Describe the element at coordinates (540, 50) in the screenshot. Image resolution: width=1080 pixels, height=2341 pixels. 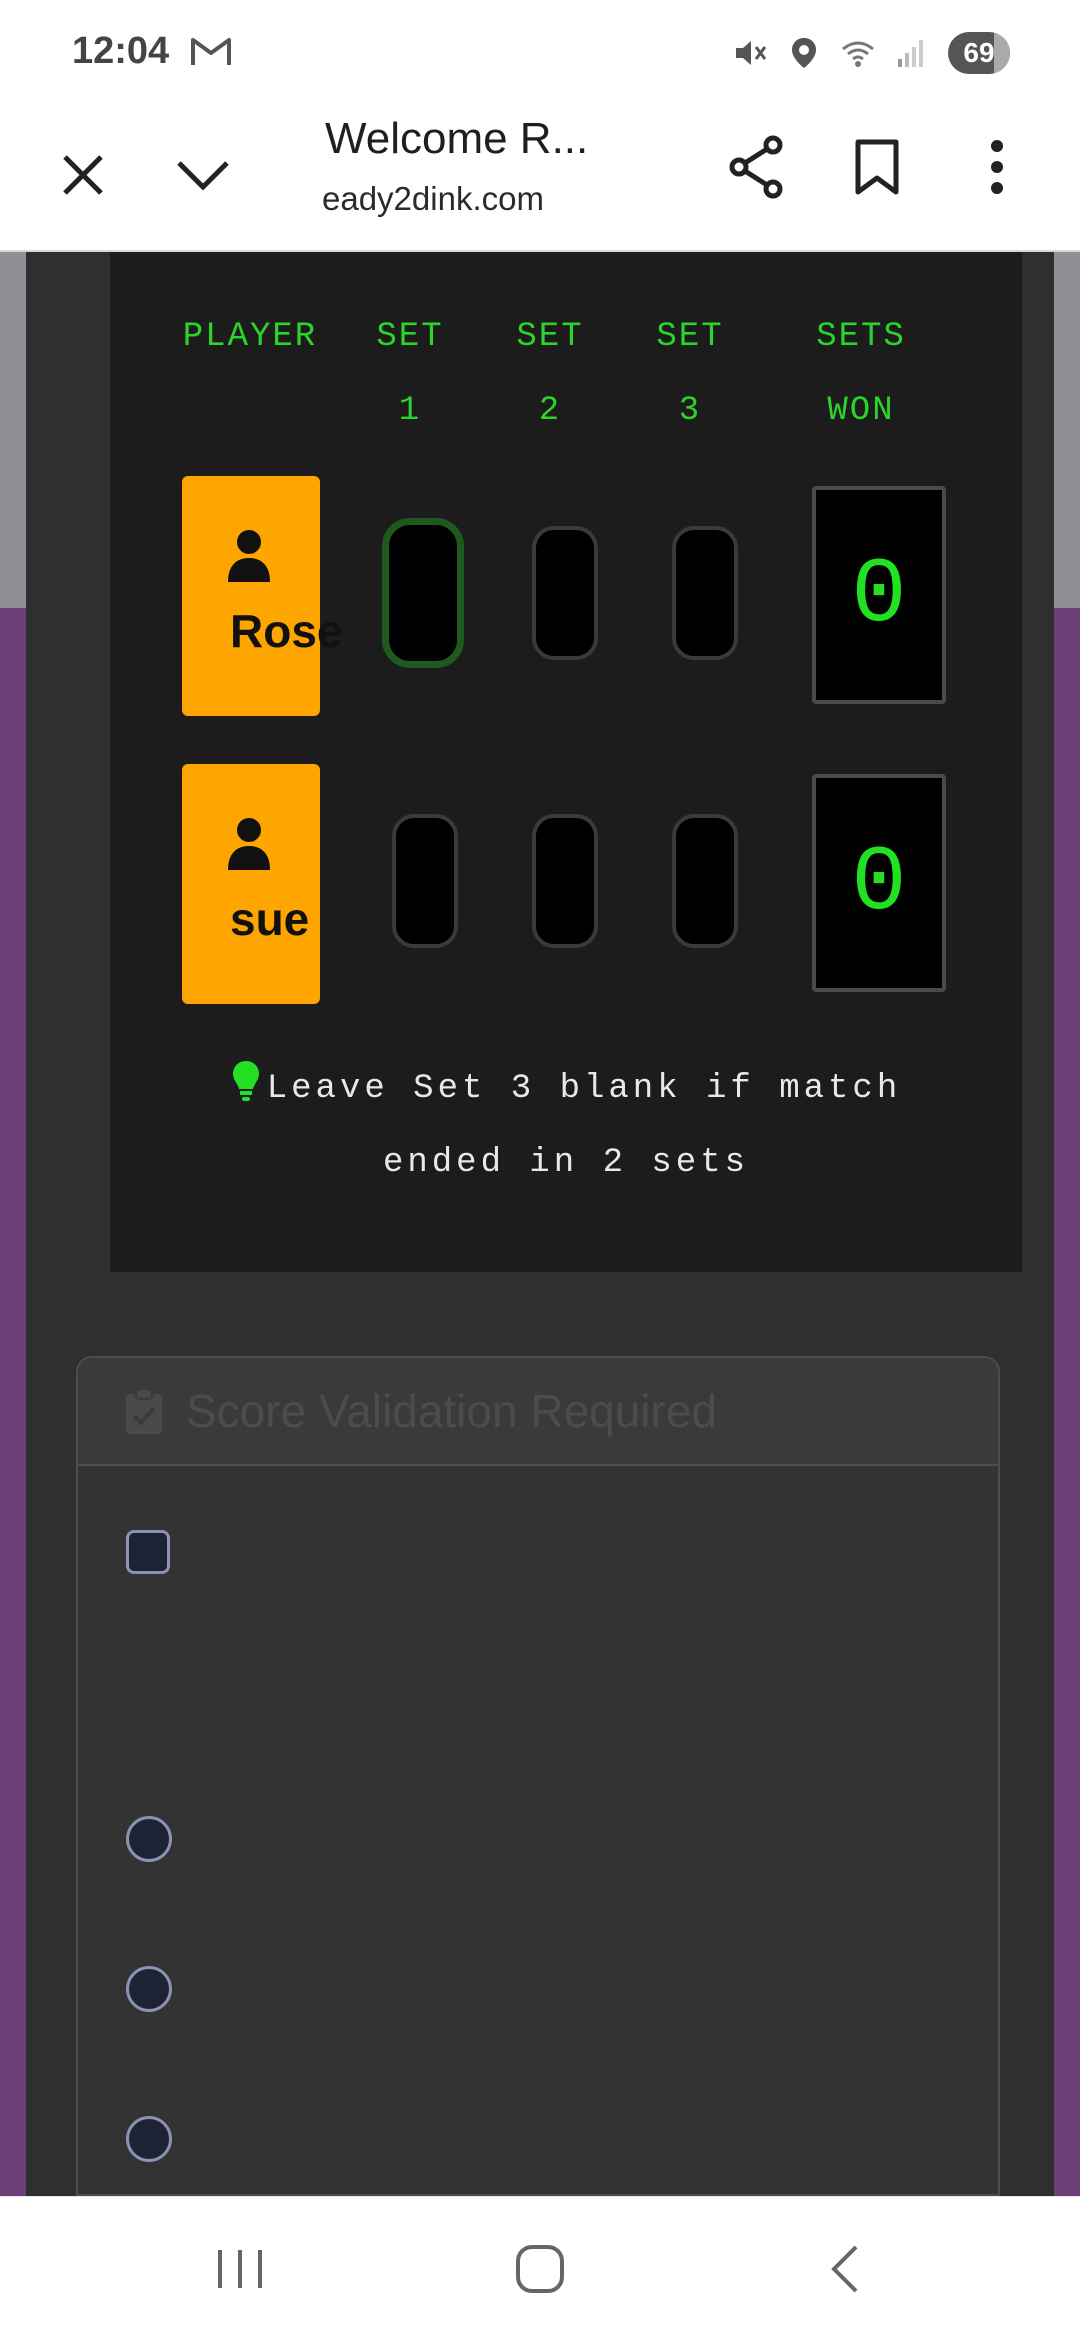
I see `status-bar: 12:04 69` at that location.